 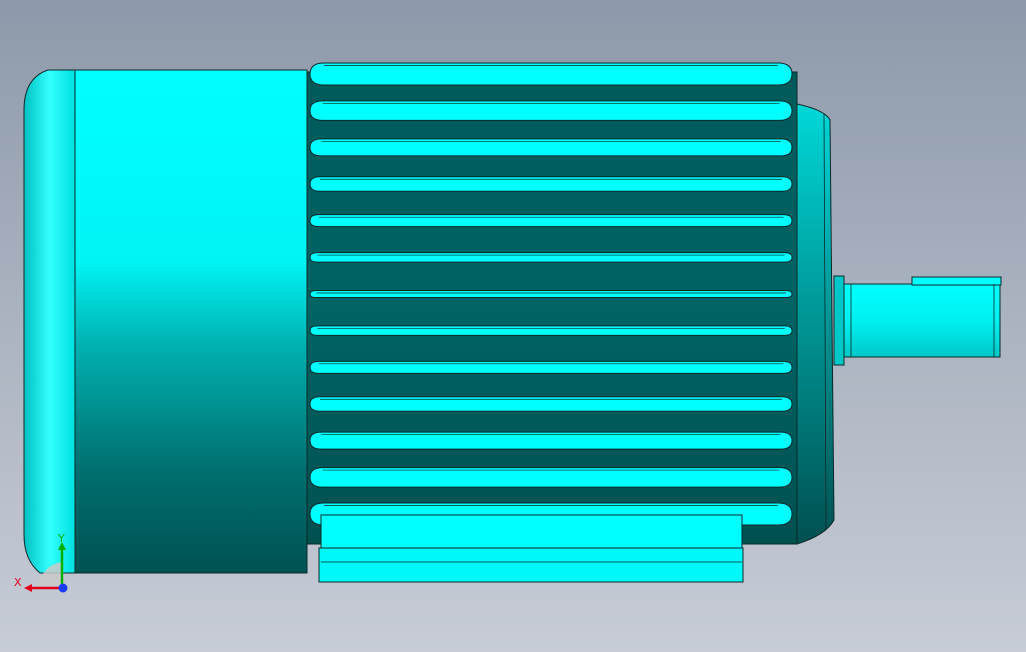 What do you see at coordinates (922, 320) in the screenshot?
I see `shaft-body` at bounding box center [922, 320].